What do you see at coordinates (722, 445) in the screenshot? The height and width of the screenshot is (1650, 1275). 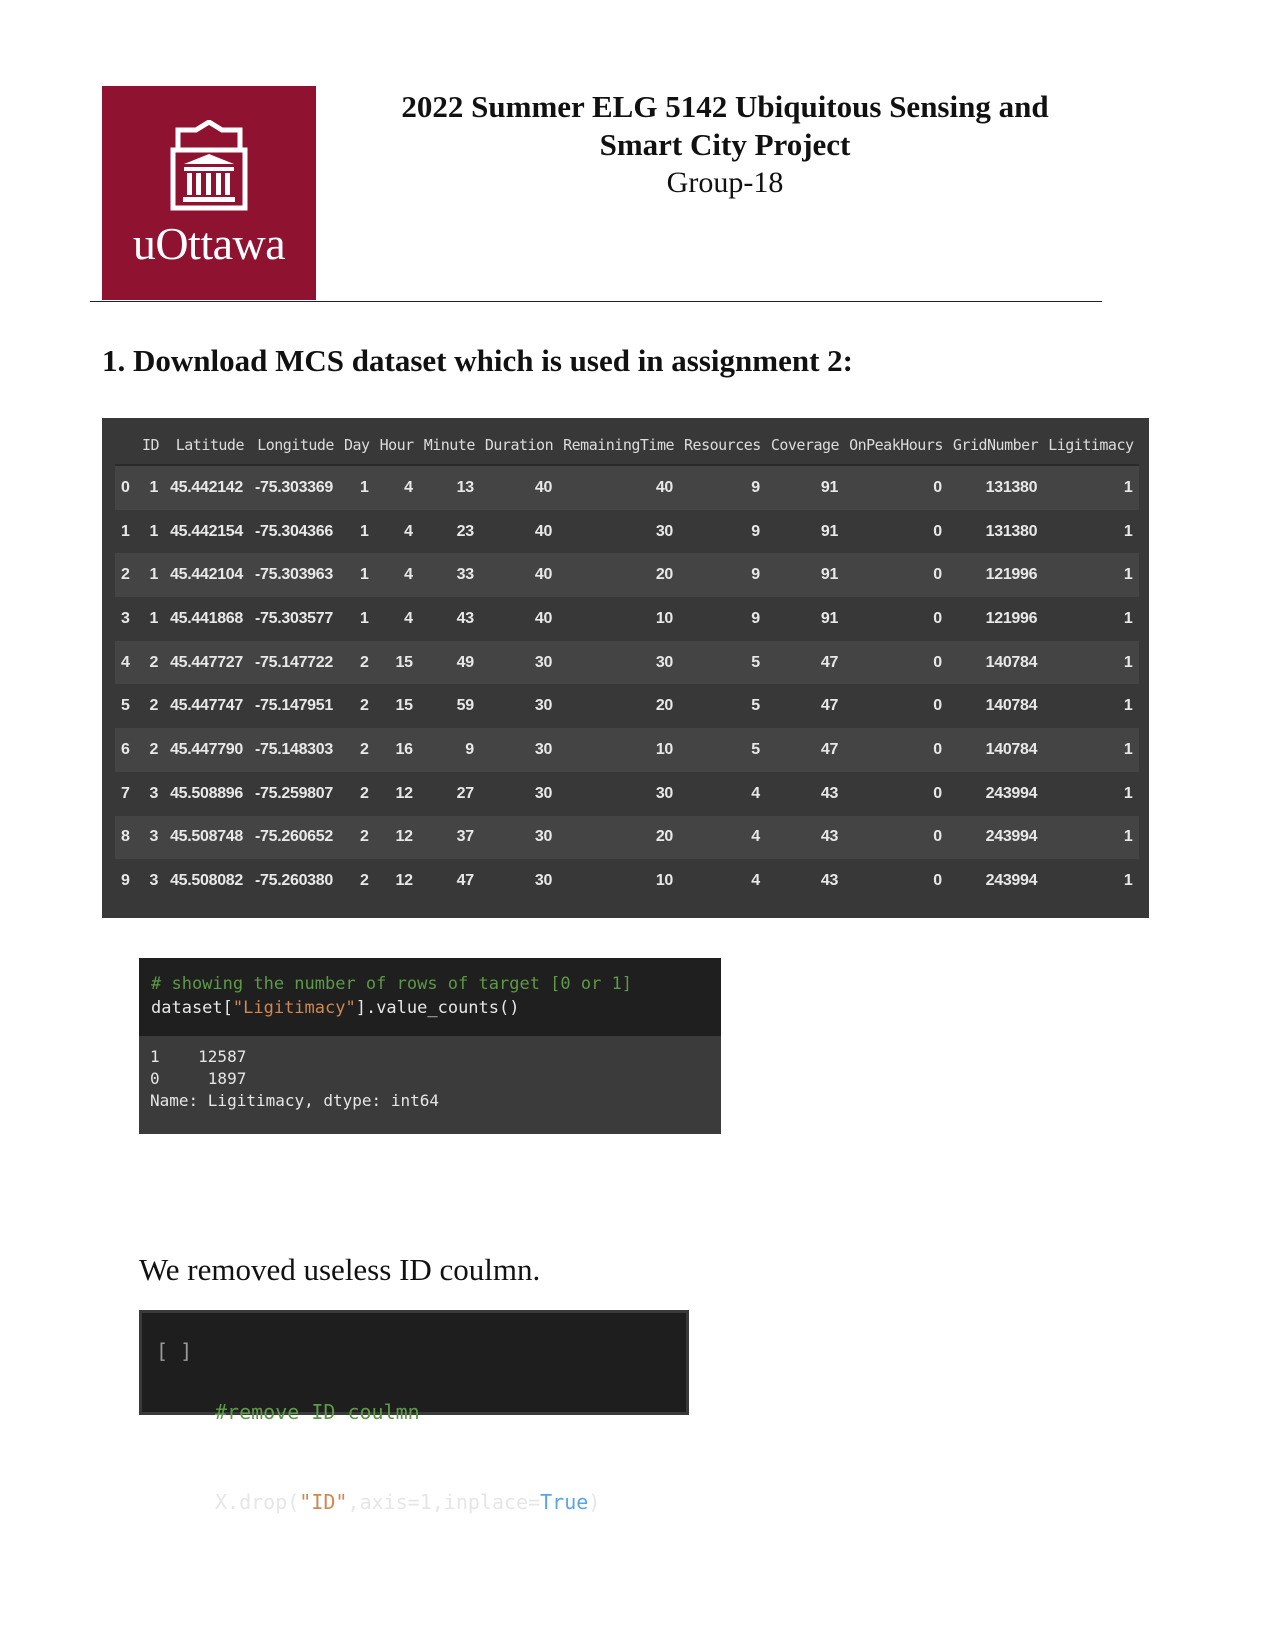 I see `column-header: Resources` at bounding box center [722, 445].